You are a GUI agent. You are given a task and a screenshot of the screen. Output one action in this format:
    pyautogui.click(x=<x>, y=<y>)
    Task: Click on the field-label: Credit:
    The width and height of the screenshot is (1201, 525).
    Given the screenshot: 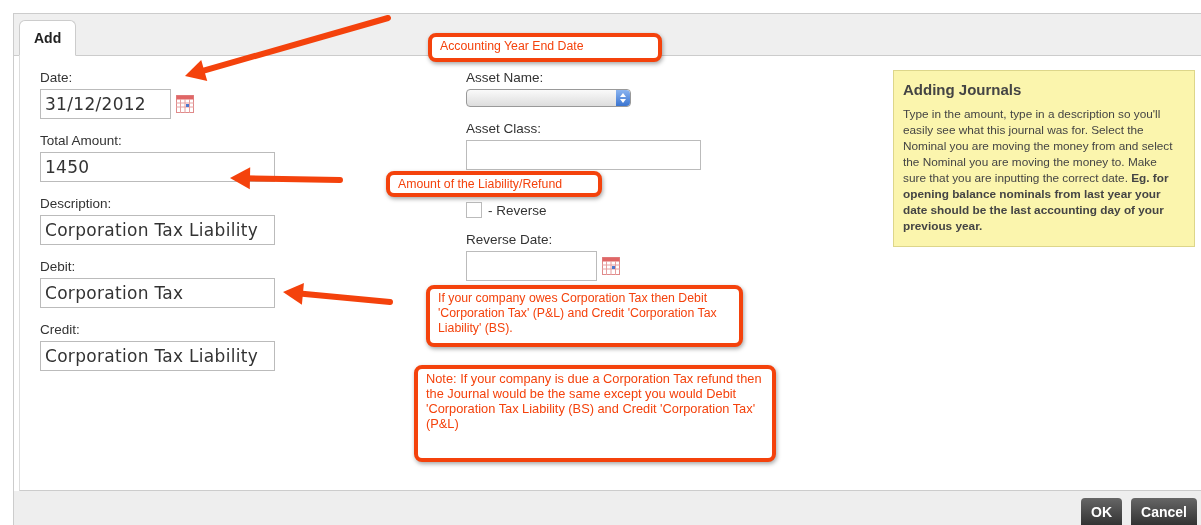 What is the action you would take?
    pyautogui.click(x=60, y=329)
    